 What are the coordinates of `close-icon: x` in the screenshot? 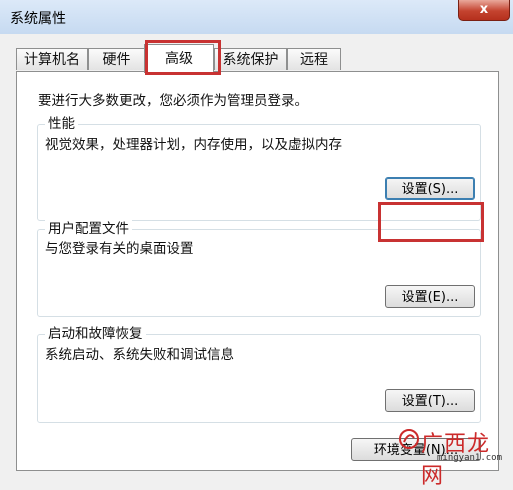 It's located at (484, 9).